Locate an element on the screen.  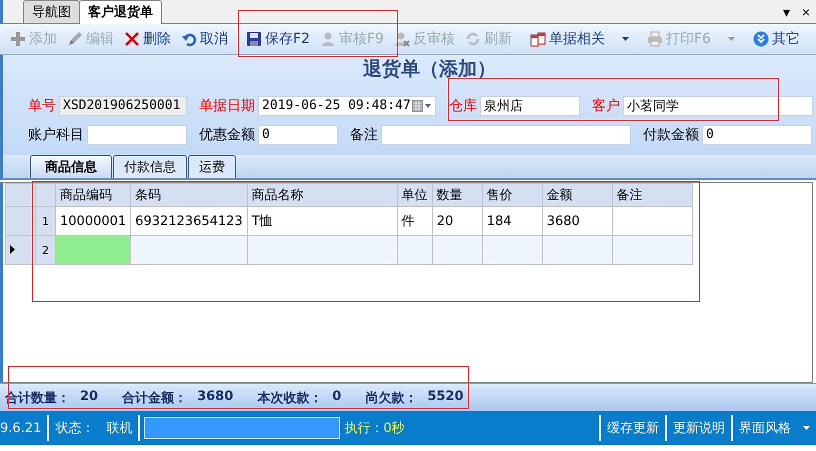
total-value: 0 is located at coordinates (337, 397).